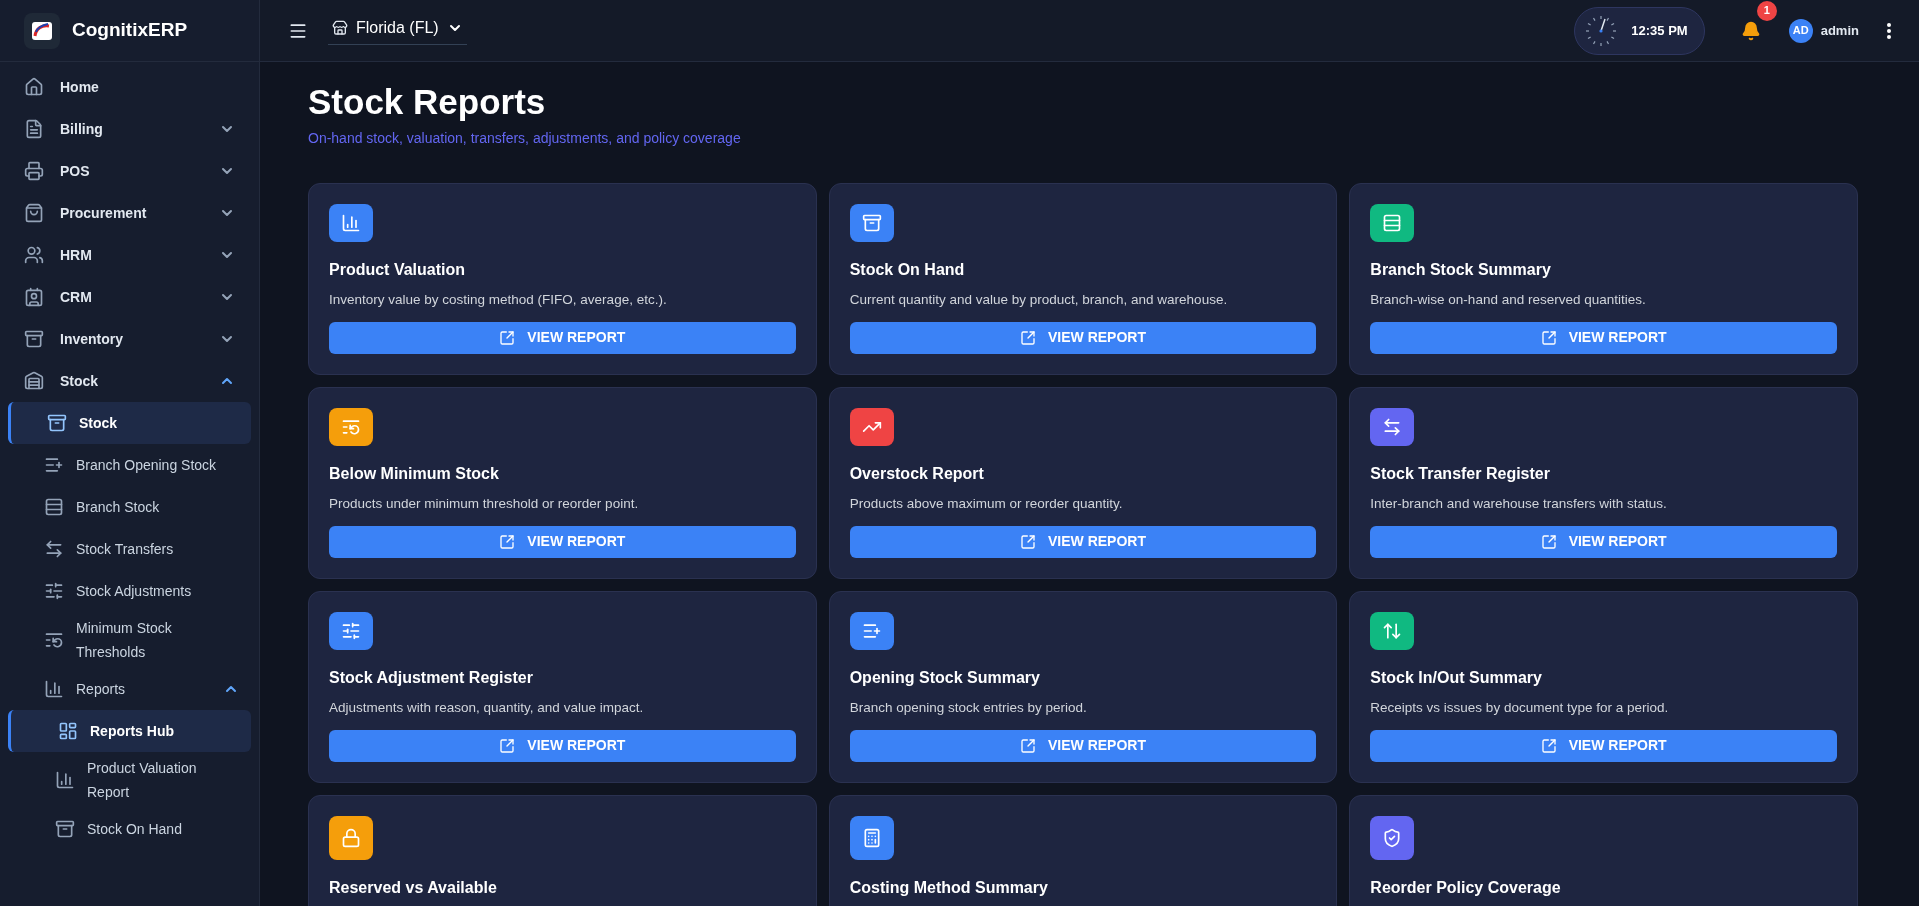 This screenshot has width=1919, height=906. What do you see at coordinates (484, 503) in the screenshot?
I see `report-description: Products under minimum threshold or reorder point.` at bounding box center [484, 503].